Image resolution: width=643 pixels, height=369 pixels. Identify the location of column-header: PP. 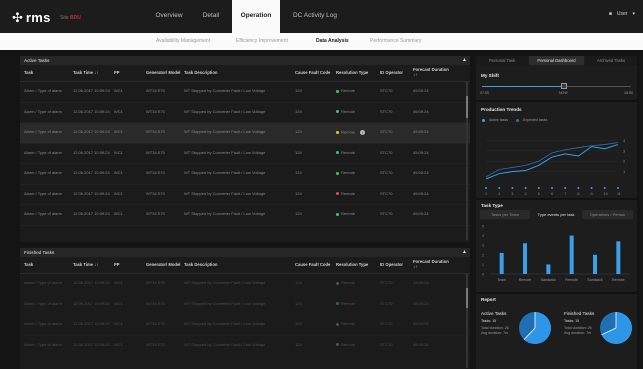
(117, 72).